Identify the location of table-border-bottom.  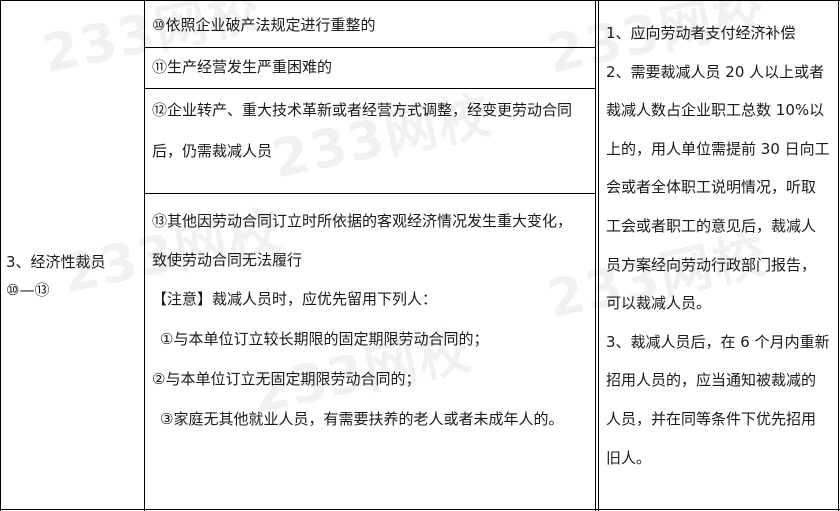
(420, 509).